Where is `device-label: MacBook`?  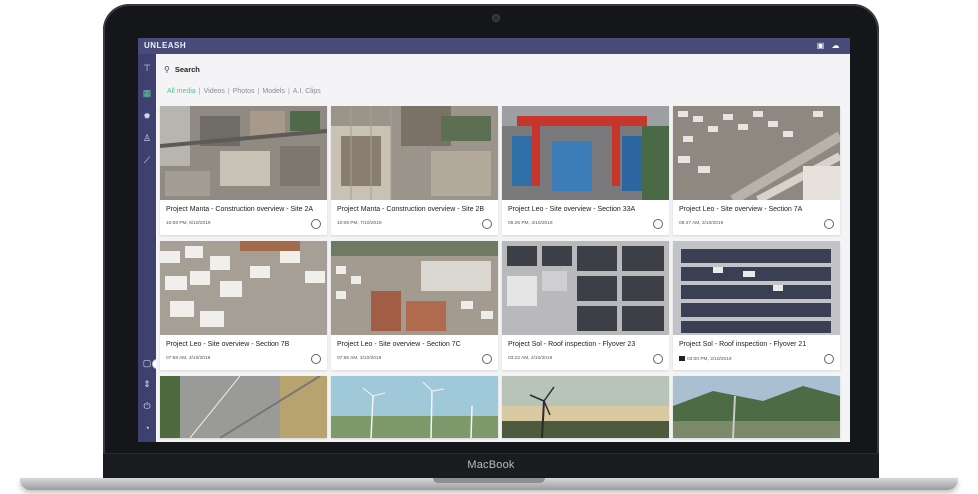 device-label: MacBook is located at coordinates (491, 465).